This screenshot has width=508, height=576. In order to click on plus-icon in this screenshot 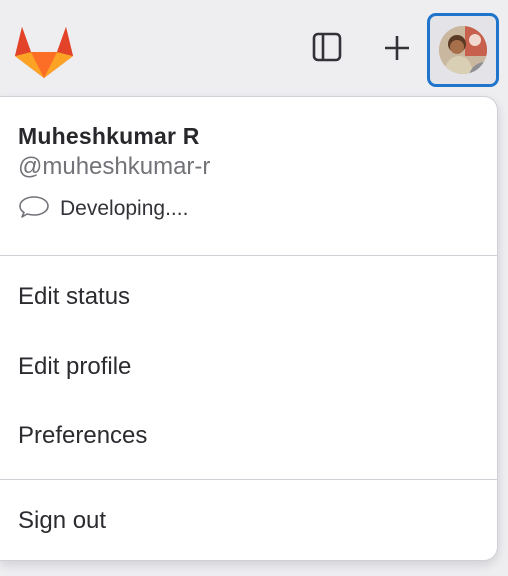, I will do `click(397, 50)`.